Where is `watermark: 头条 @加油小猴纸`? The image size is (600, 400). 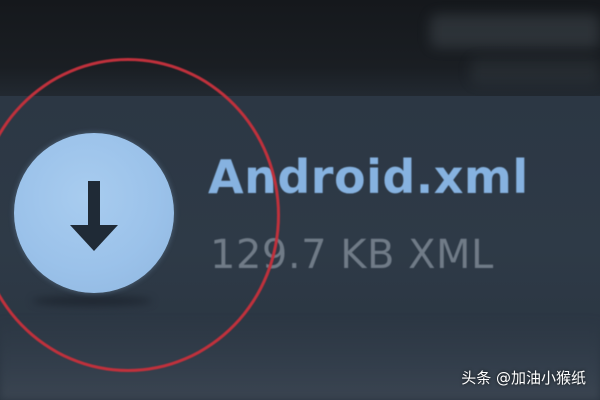 watermark: 头条 @加油小猴纸 is located at coordinates (523, 378).